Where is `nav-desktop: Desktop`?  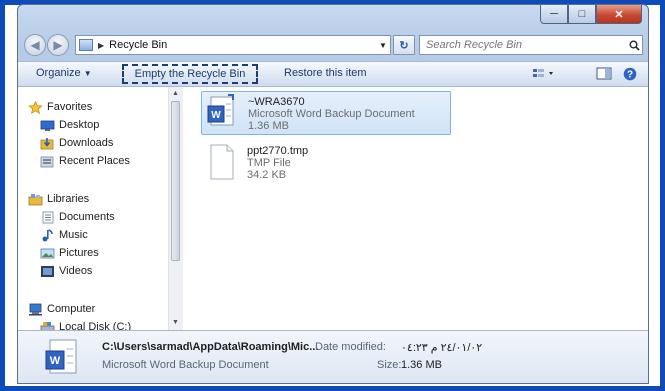
nav-desktop: Desktop is located at coordinates (69, 125).